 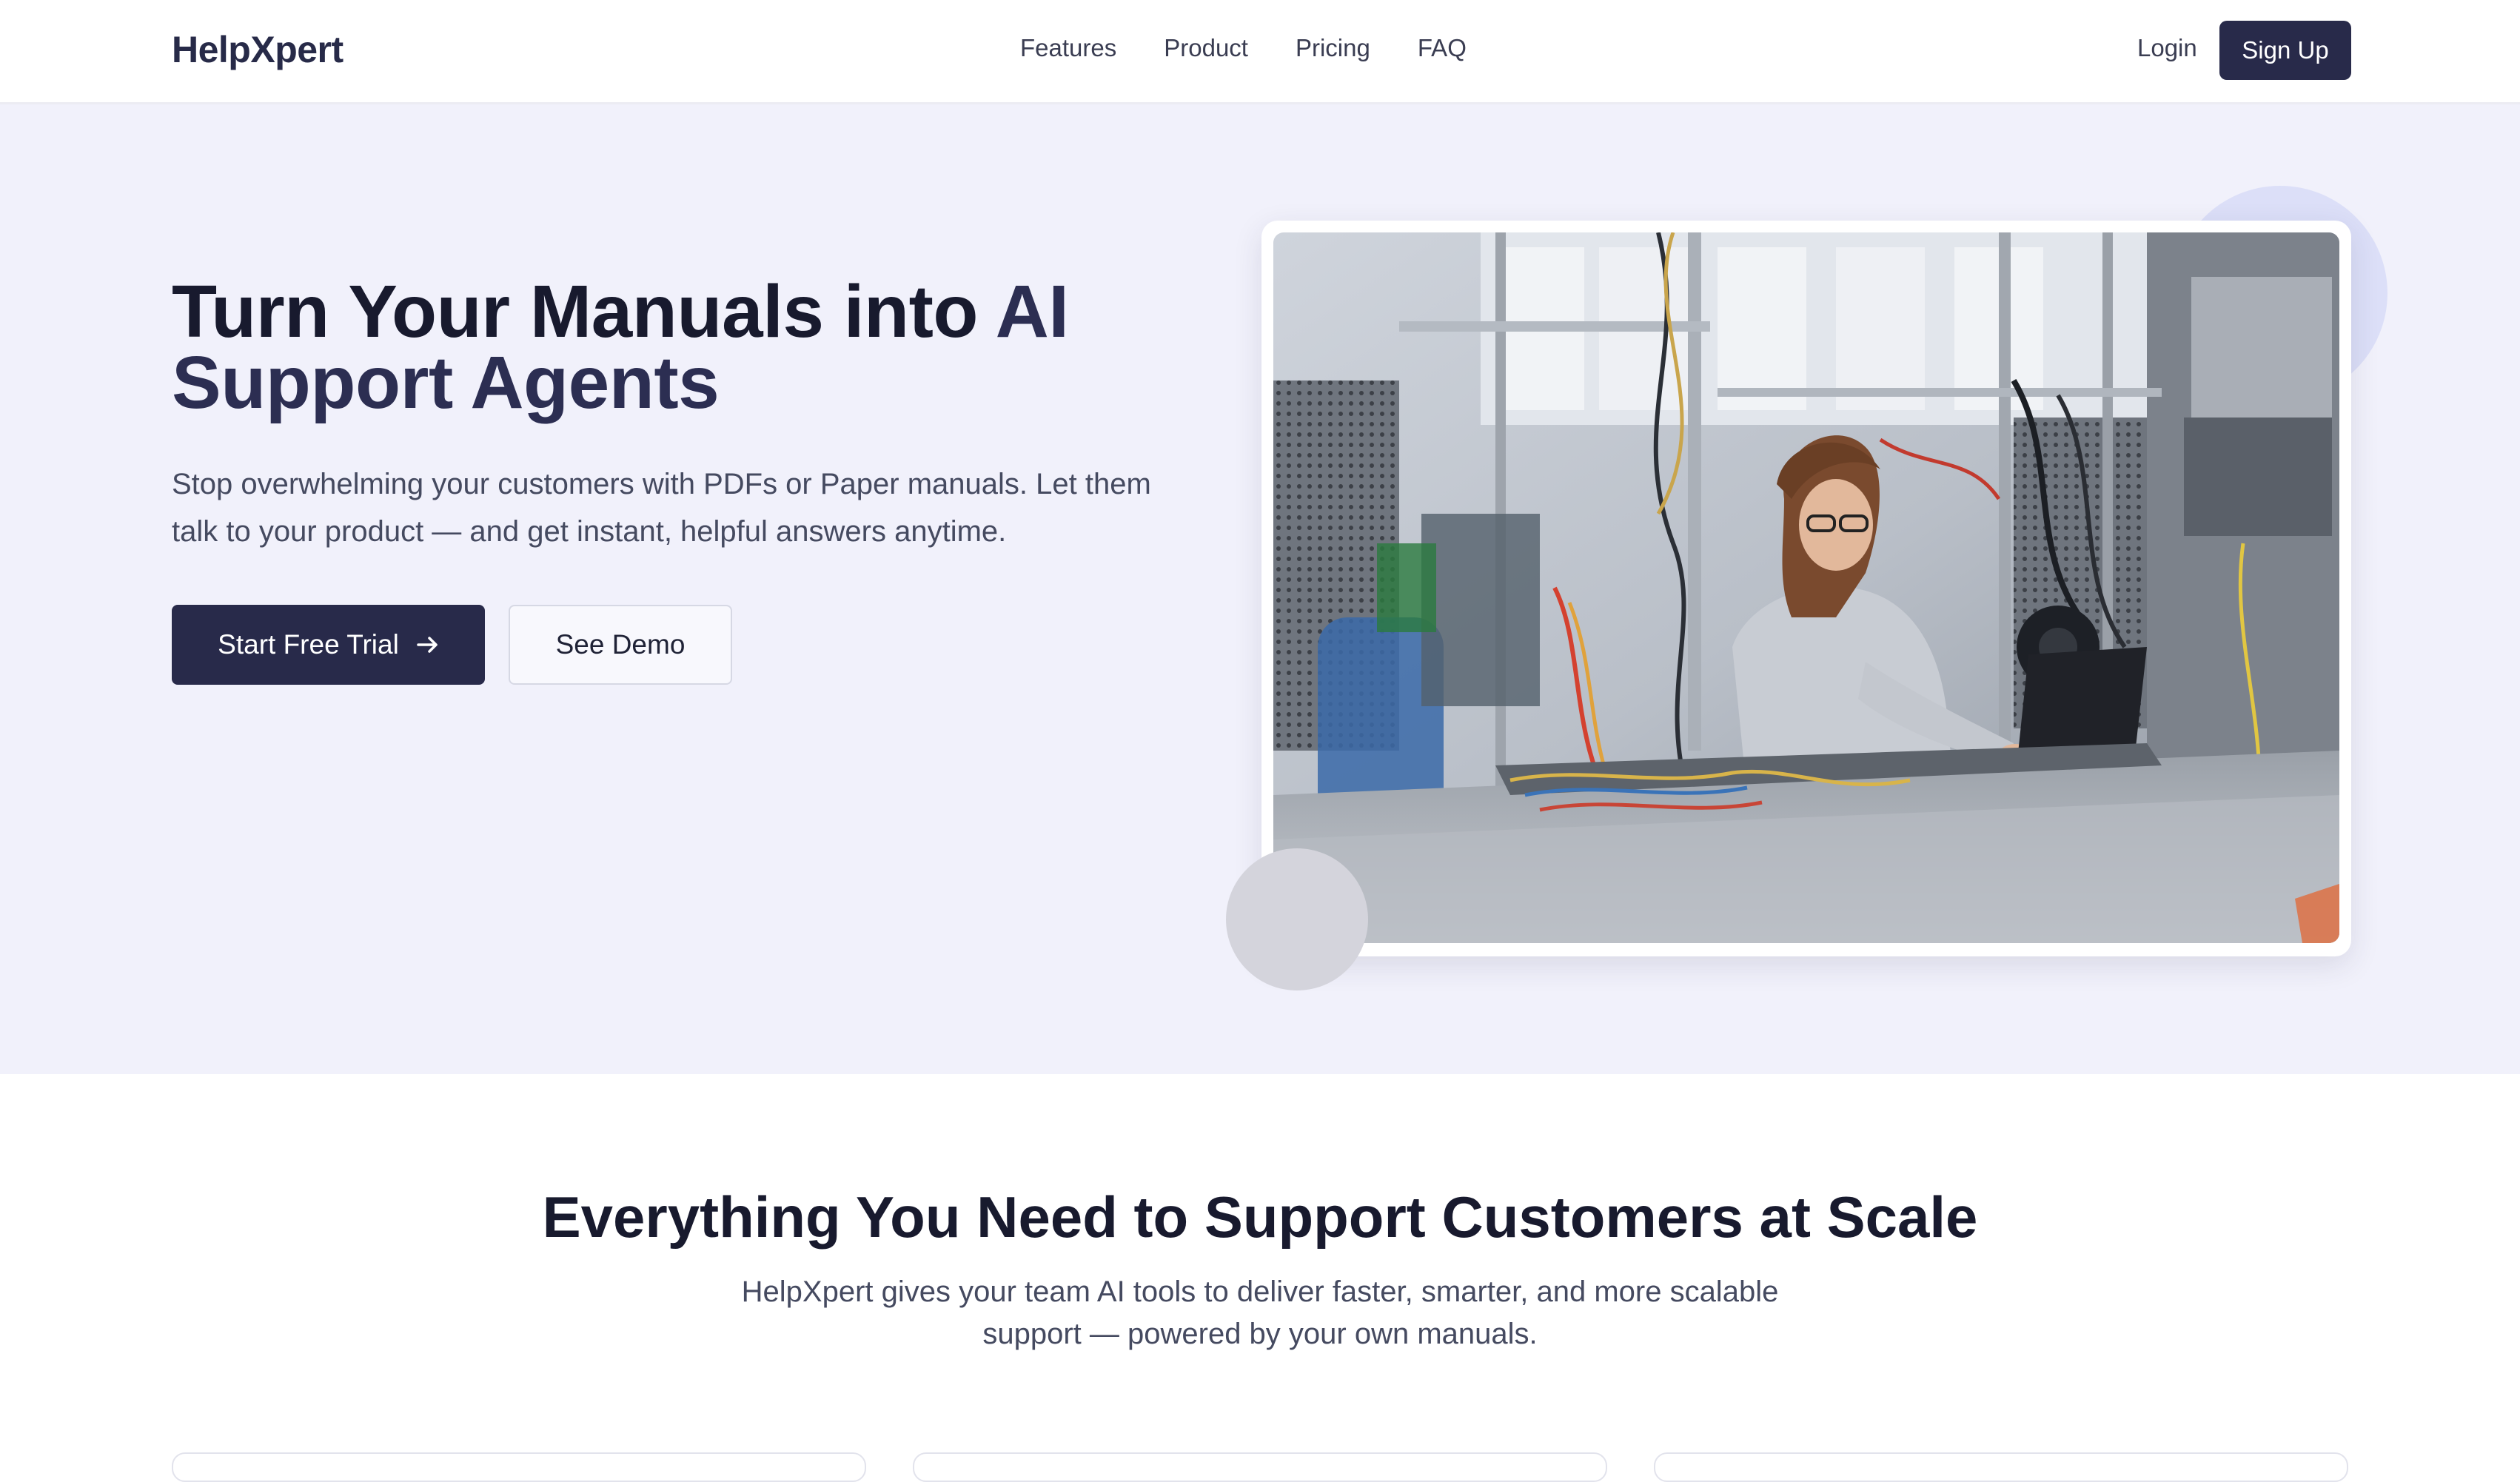 What do you see at coordinates (1033, 311) in the screenshot?
I see `hero-title-accent: AI` at bounding box center [1033, 311].